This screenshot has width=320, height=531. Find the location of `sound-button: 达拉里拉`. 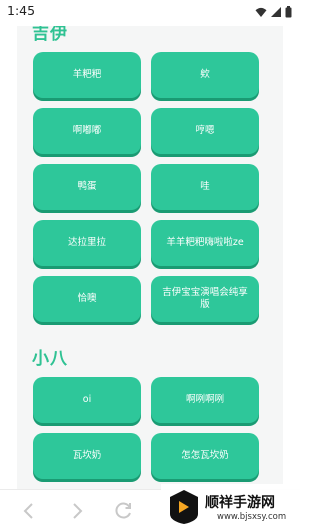

sound-button: 达拉里拉 is located at coordinates (87, 243).